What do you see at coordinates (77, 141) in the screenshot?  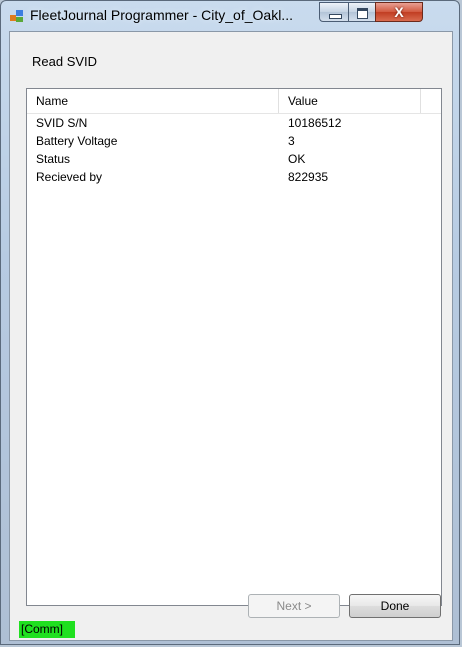 I see `row-name: Battery Voltage` at bounding box center [77, 141].